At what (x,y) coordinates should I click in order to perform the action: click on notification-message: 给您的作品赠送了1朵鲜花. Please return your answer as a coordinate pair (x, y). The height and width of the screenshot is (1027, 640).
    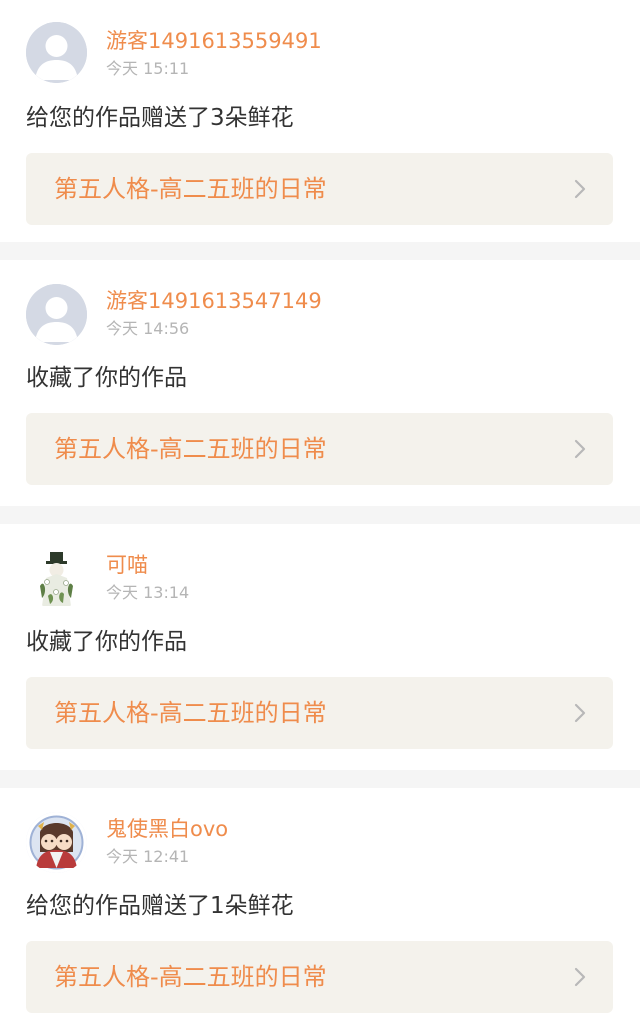
    Looking at the image, I should click on (160, 906).